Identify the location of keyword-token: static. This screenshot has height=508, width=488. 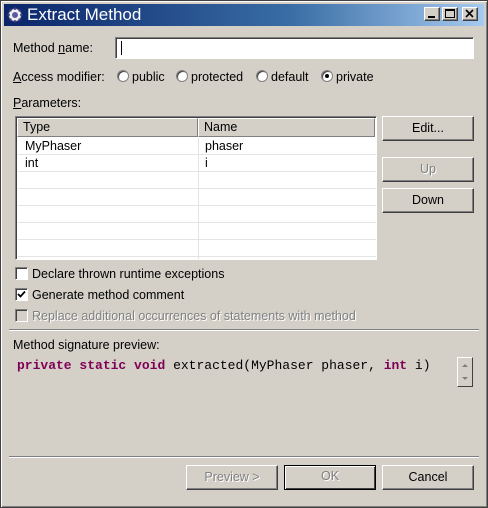
(103, 365).